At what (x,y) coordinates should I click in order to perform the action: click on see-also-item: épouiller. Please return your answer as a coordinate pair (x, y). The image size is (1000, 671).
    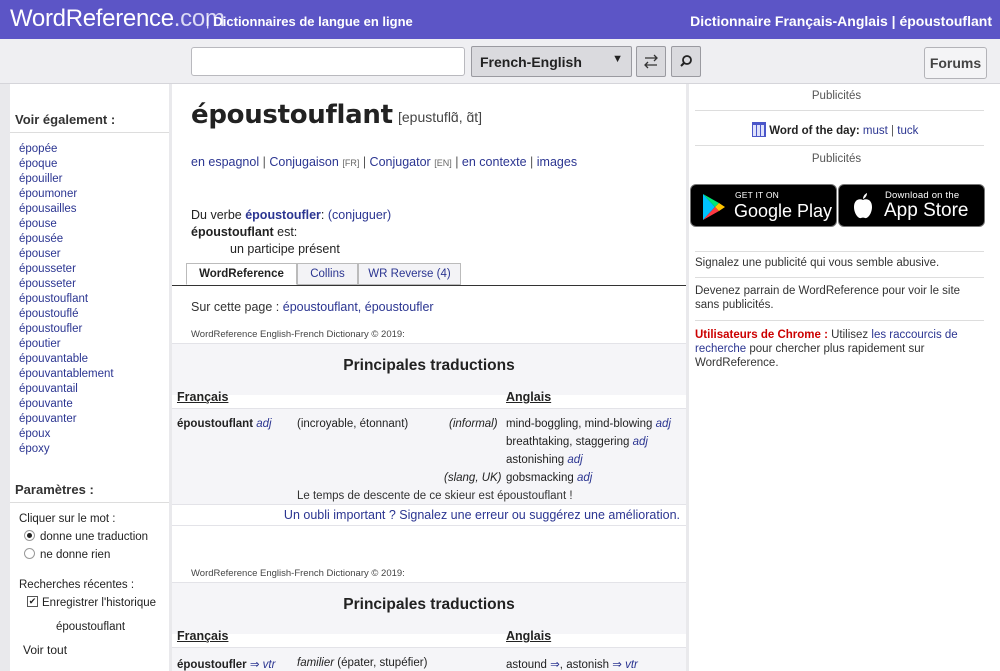
    Looking at the image, I should click on (66, 179).